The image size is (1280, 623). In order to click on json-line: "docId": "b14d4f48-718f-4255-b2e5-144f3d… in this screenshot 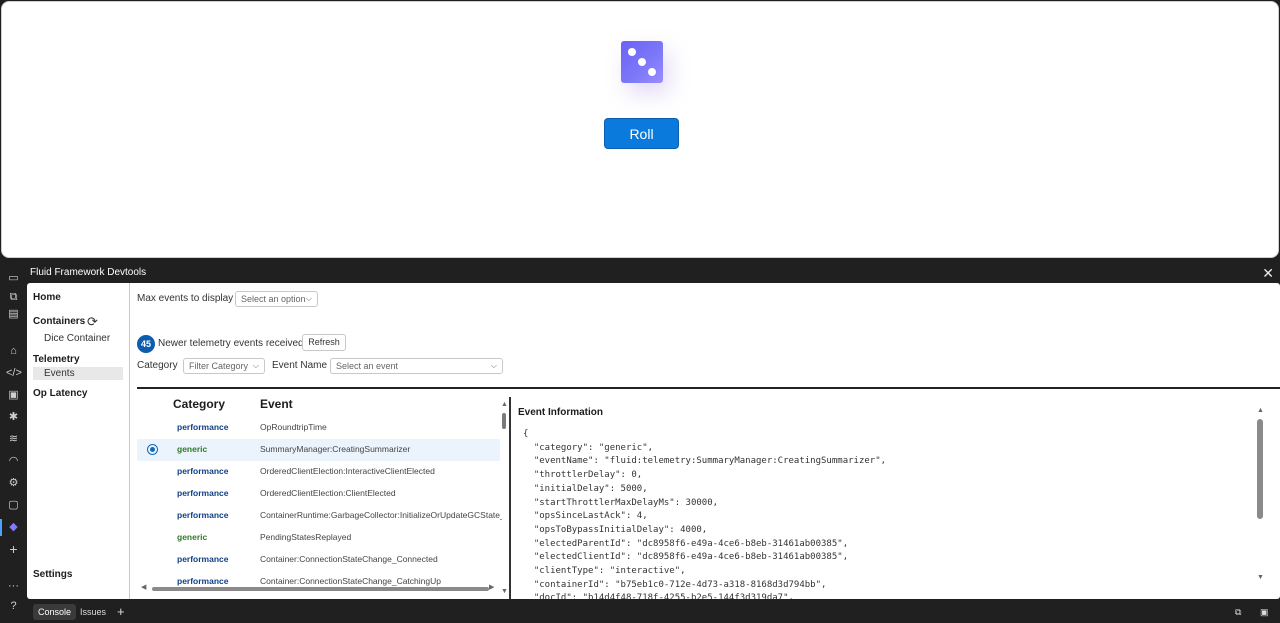, I will do `click(658, 596)`.